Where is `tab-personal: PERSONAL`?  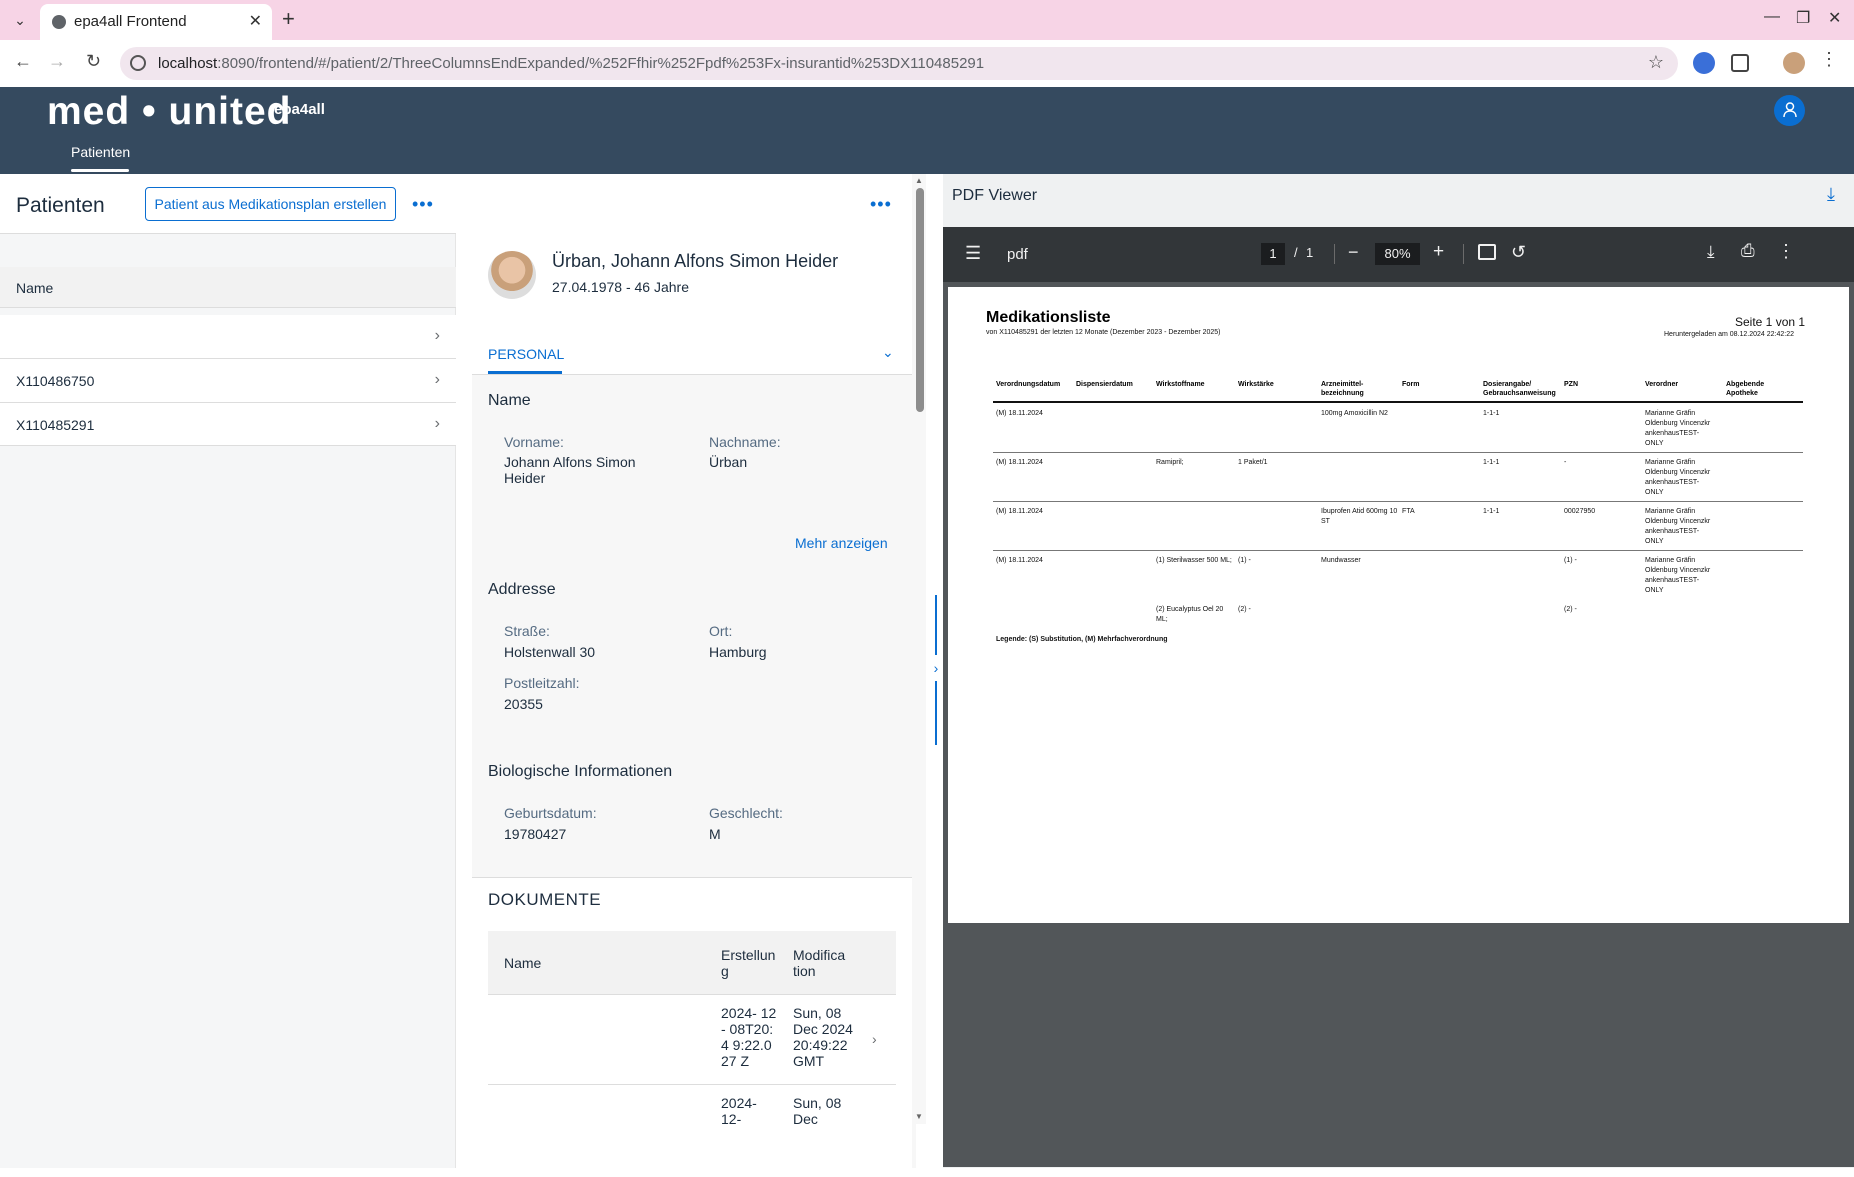
tab-personal: PERSONAL is located at coordinates (526, 354).